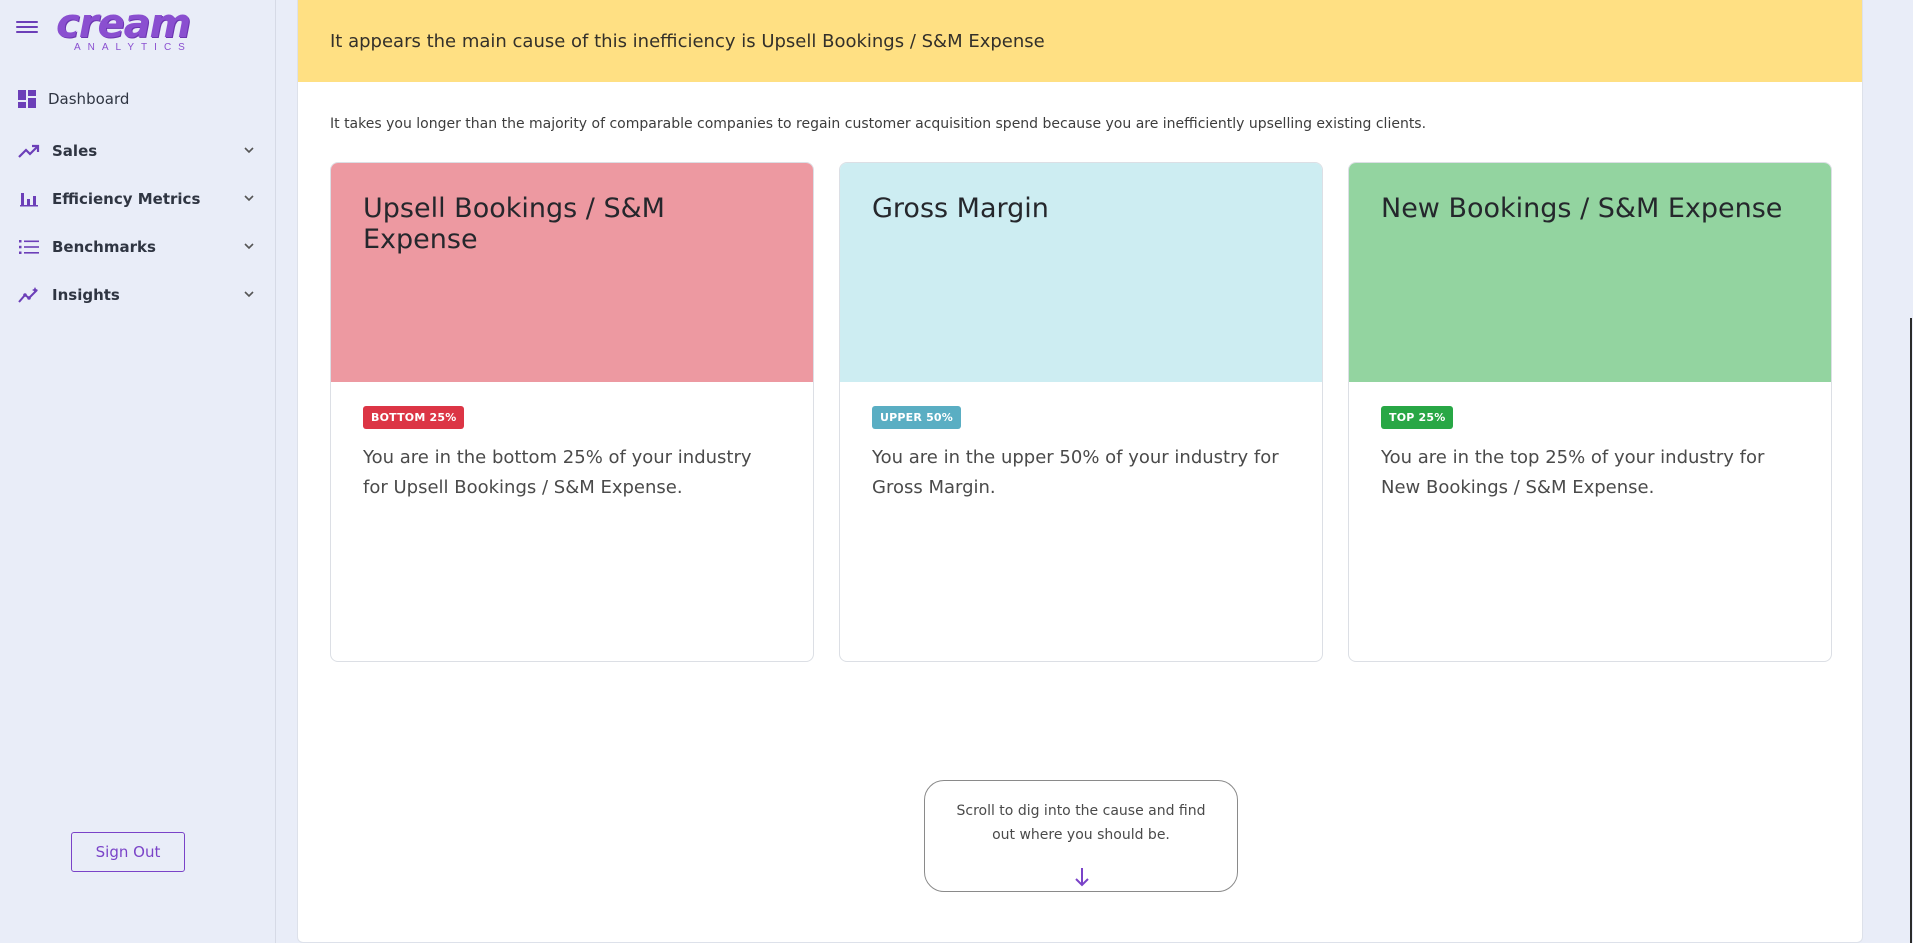 This screenshot has height=943, width=1913. I want to click on sidebar-item-efficiency-metrics: Efficiency Metrics, so click(138, 199).